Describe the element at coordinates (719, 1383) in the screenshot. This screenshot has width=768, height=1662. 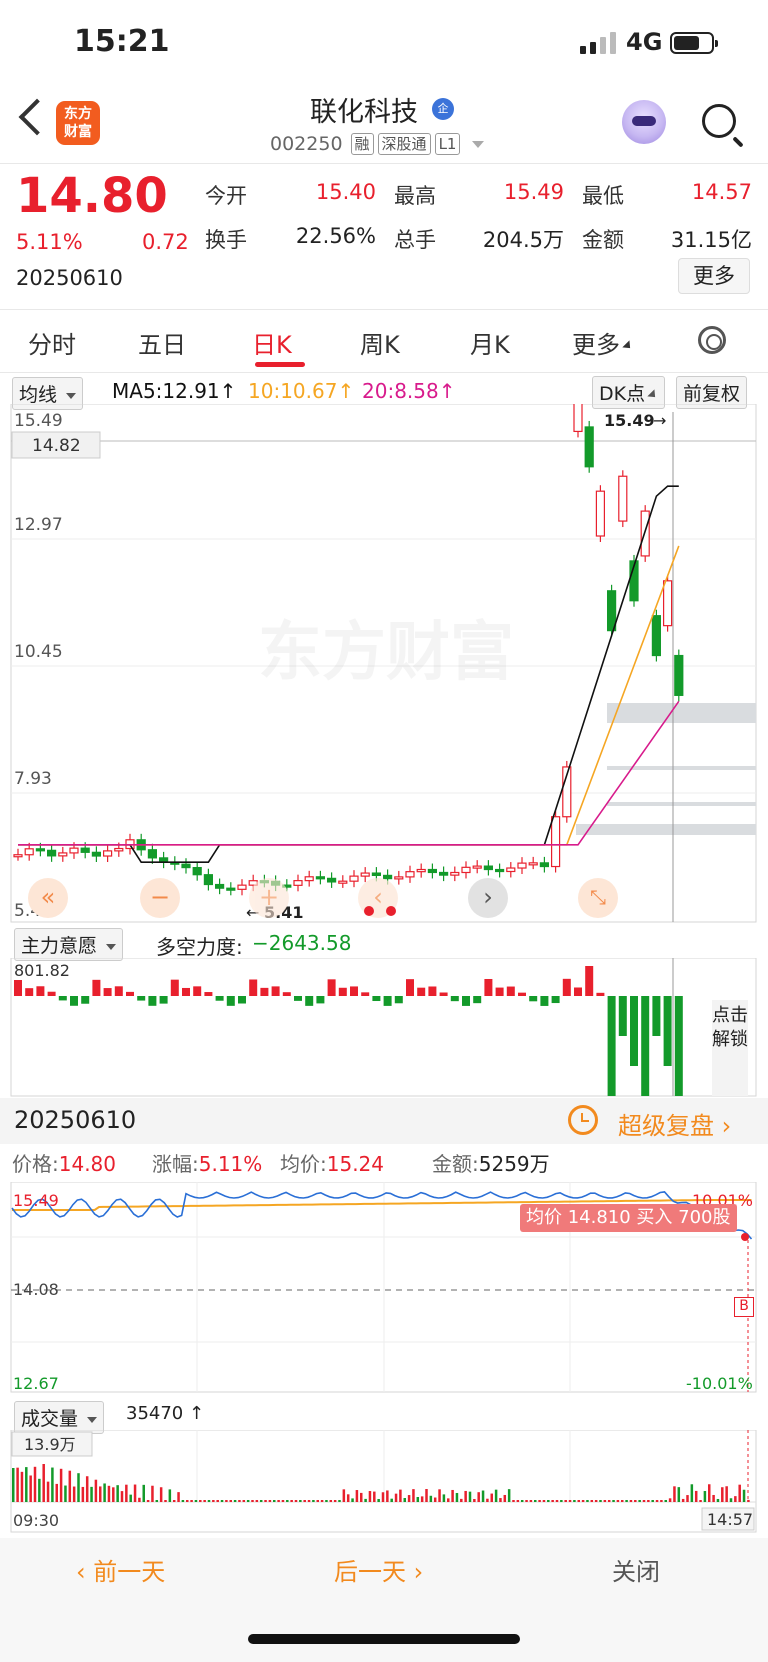
I see `intraday-bottom-pct: -10.01%` at that location.